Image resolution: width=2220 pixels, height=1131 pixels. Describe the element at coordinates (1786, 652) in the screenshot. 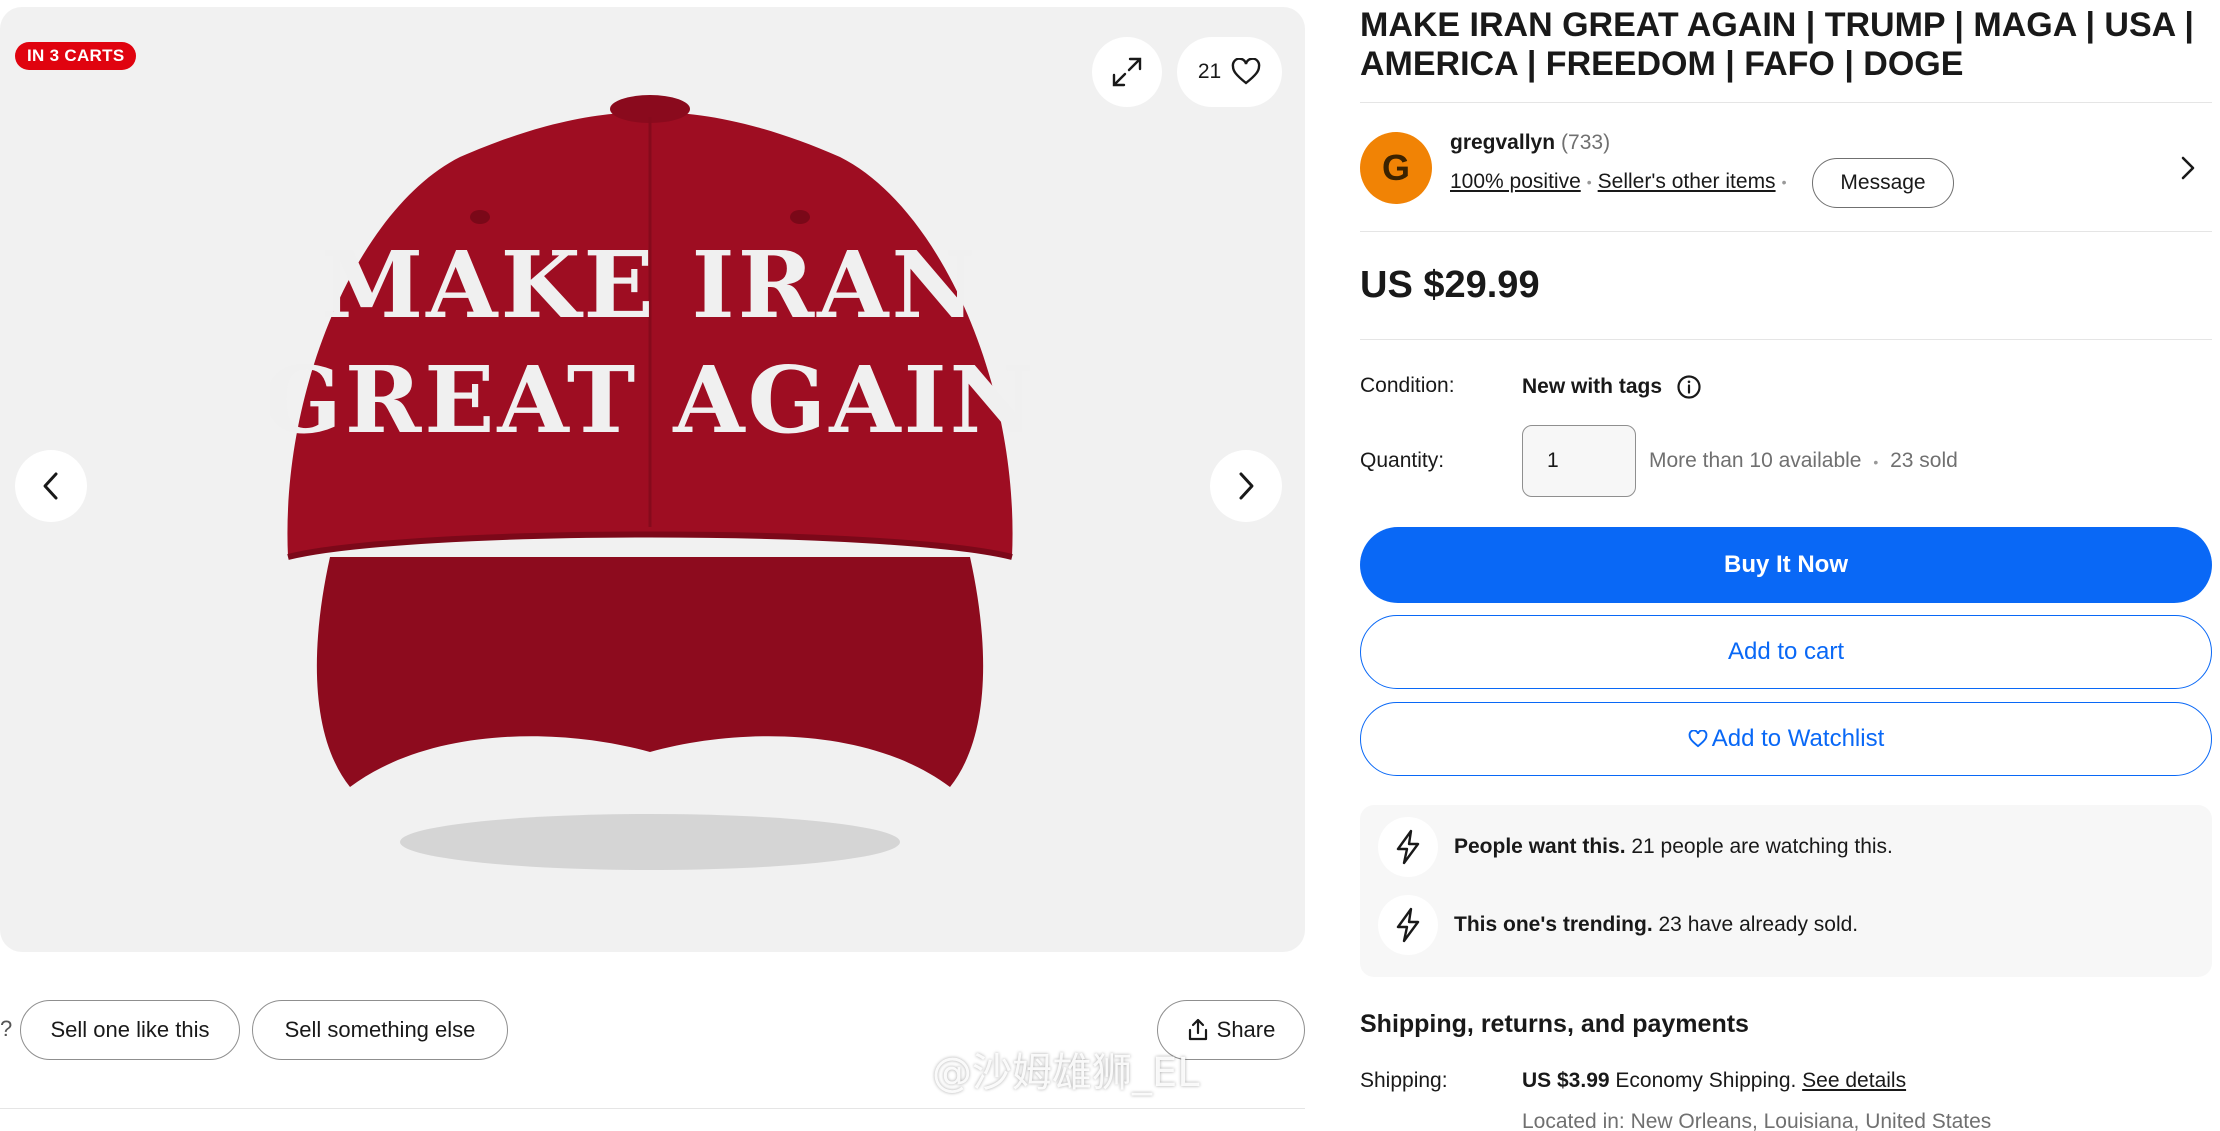

I see `add-to-cart-button: Add to cart` at that location.